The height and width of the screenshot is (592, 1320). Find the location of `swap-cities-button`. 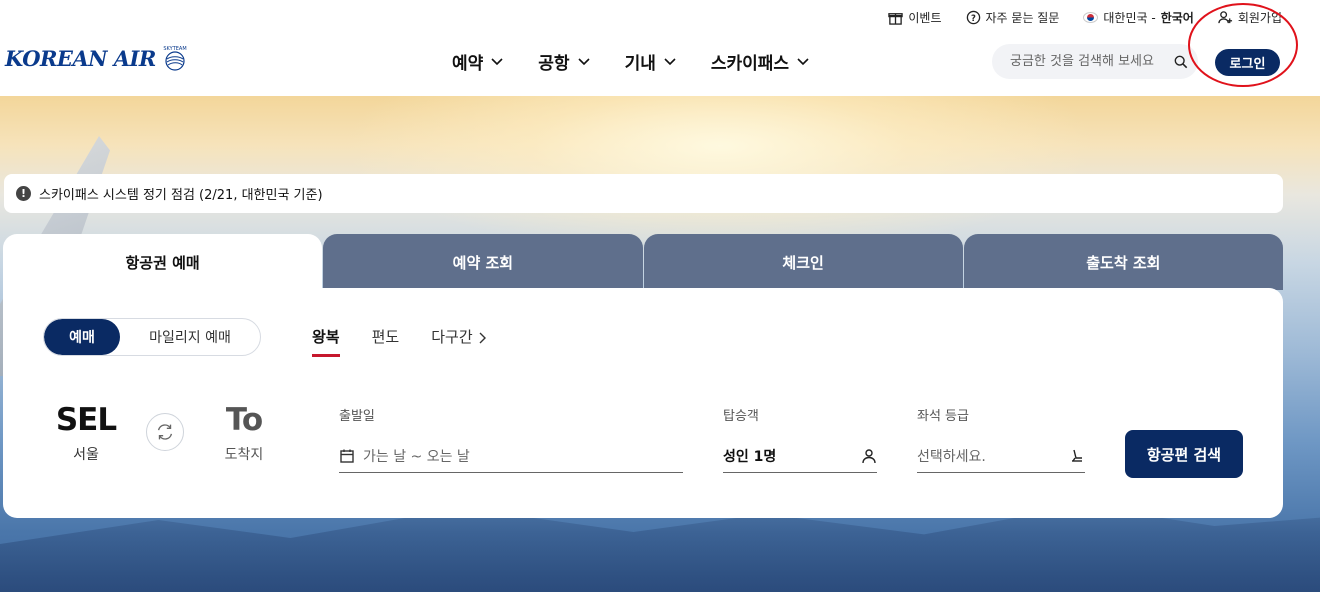

swap-cities-button is located at coordinates (165, 432).